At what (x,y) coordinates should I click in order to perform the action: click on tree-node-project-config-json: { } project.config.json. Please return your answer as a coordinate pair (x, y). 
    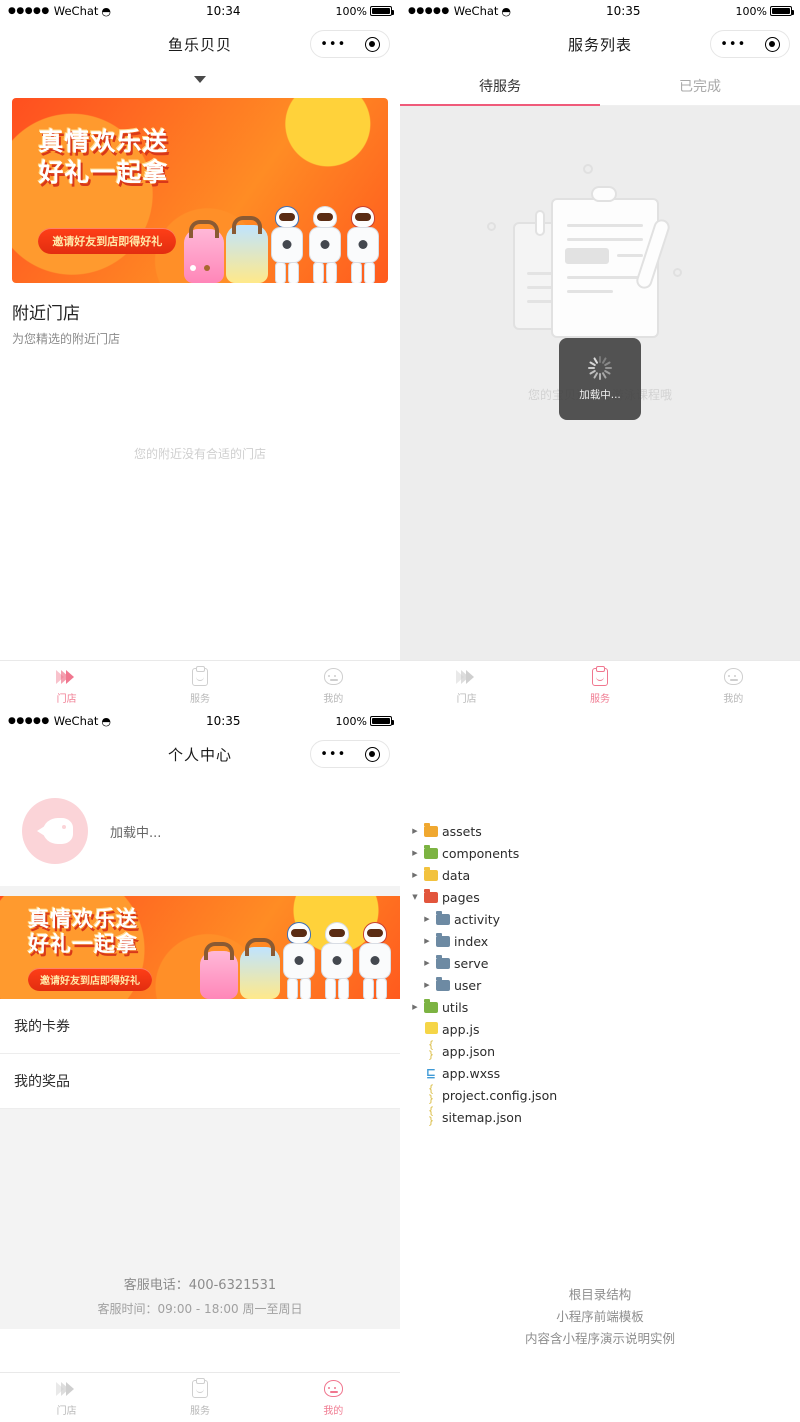
    Looking at the image, I should click on (605, 1095).